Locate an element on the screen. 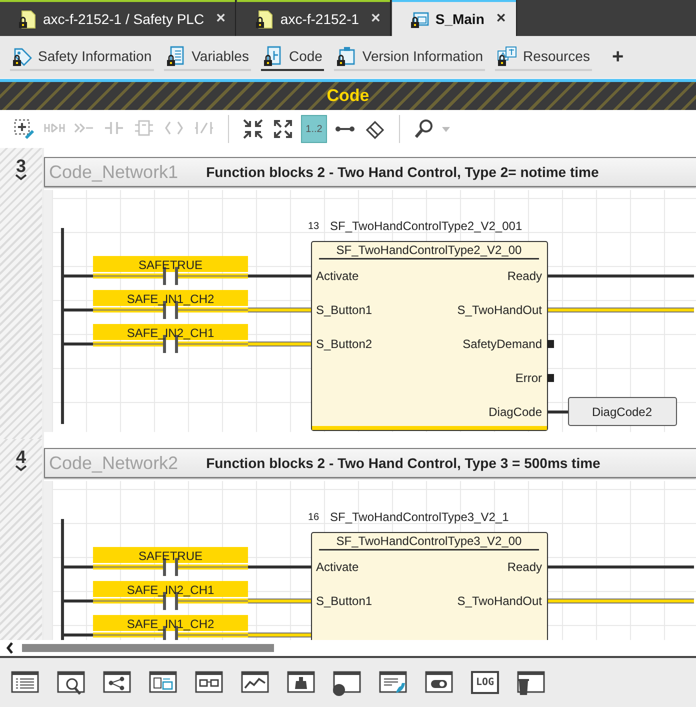 The width and height of the screenshot is (696, 707). output-variable-box is located at coordinates (622, 411).